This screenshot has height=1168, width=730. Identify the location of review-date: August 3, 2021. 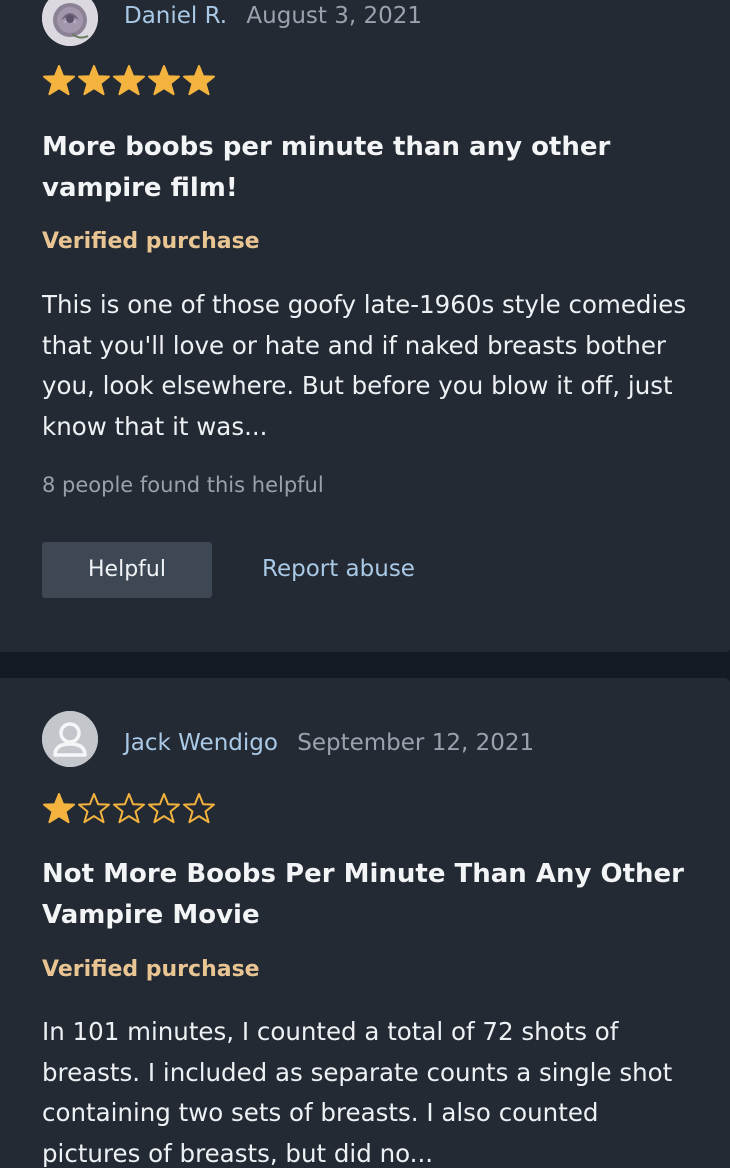
(334, 16).